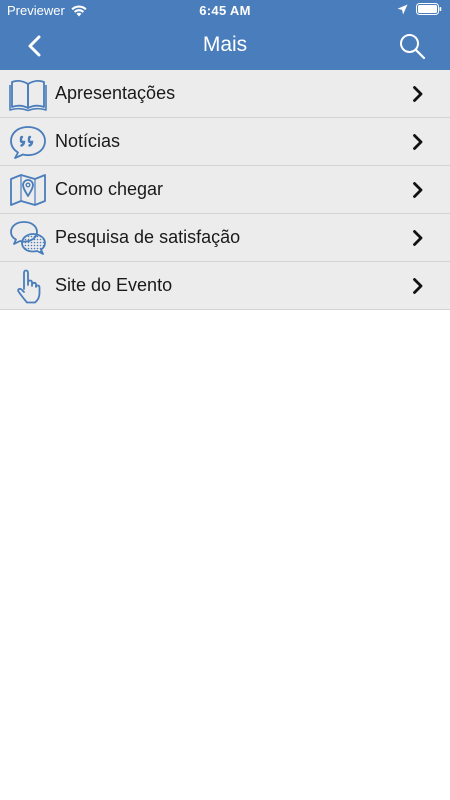  Describe the element at coordinates (115, 93) in the screenshot. I see `menu-item-label: Apresentações` at that location.